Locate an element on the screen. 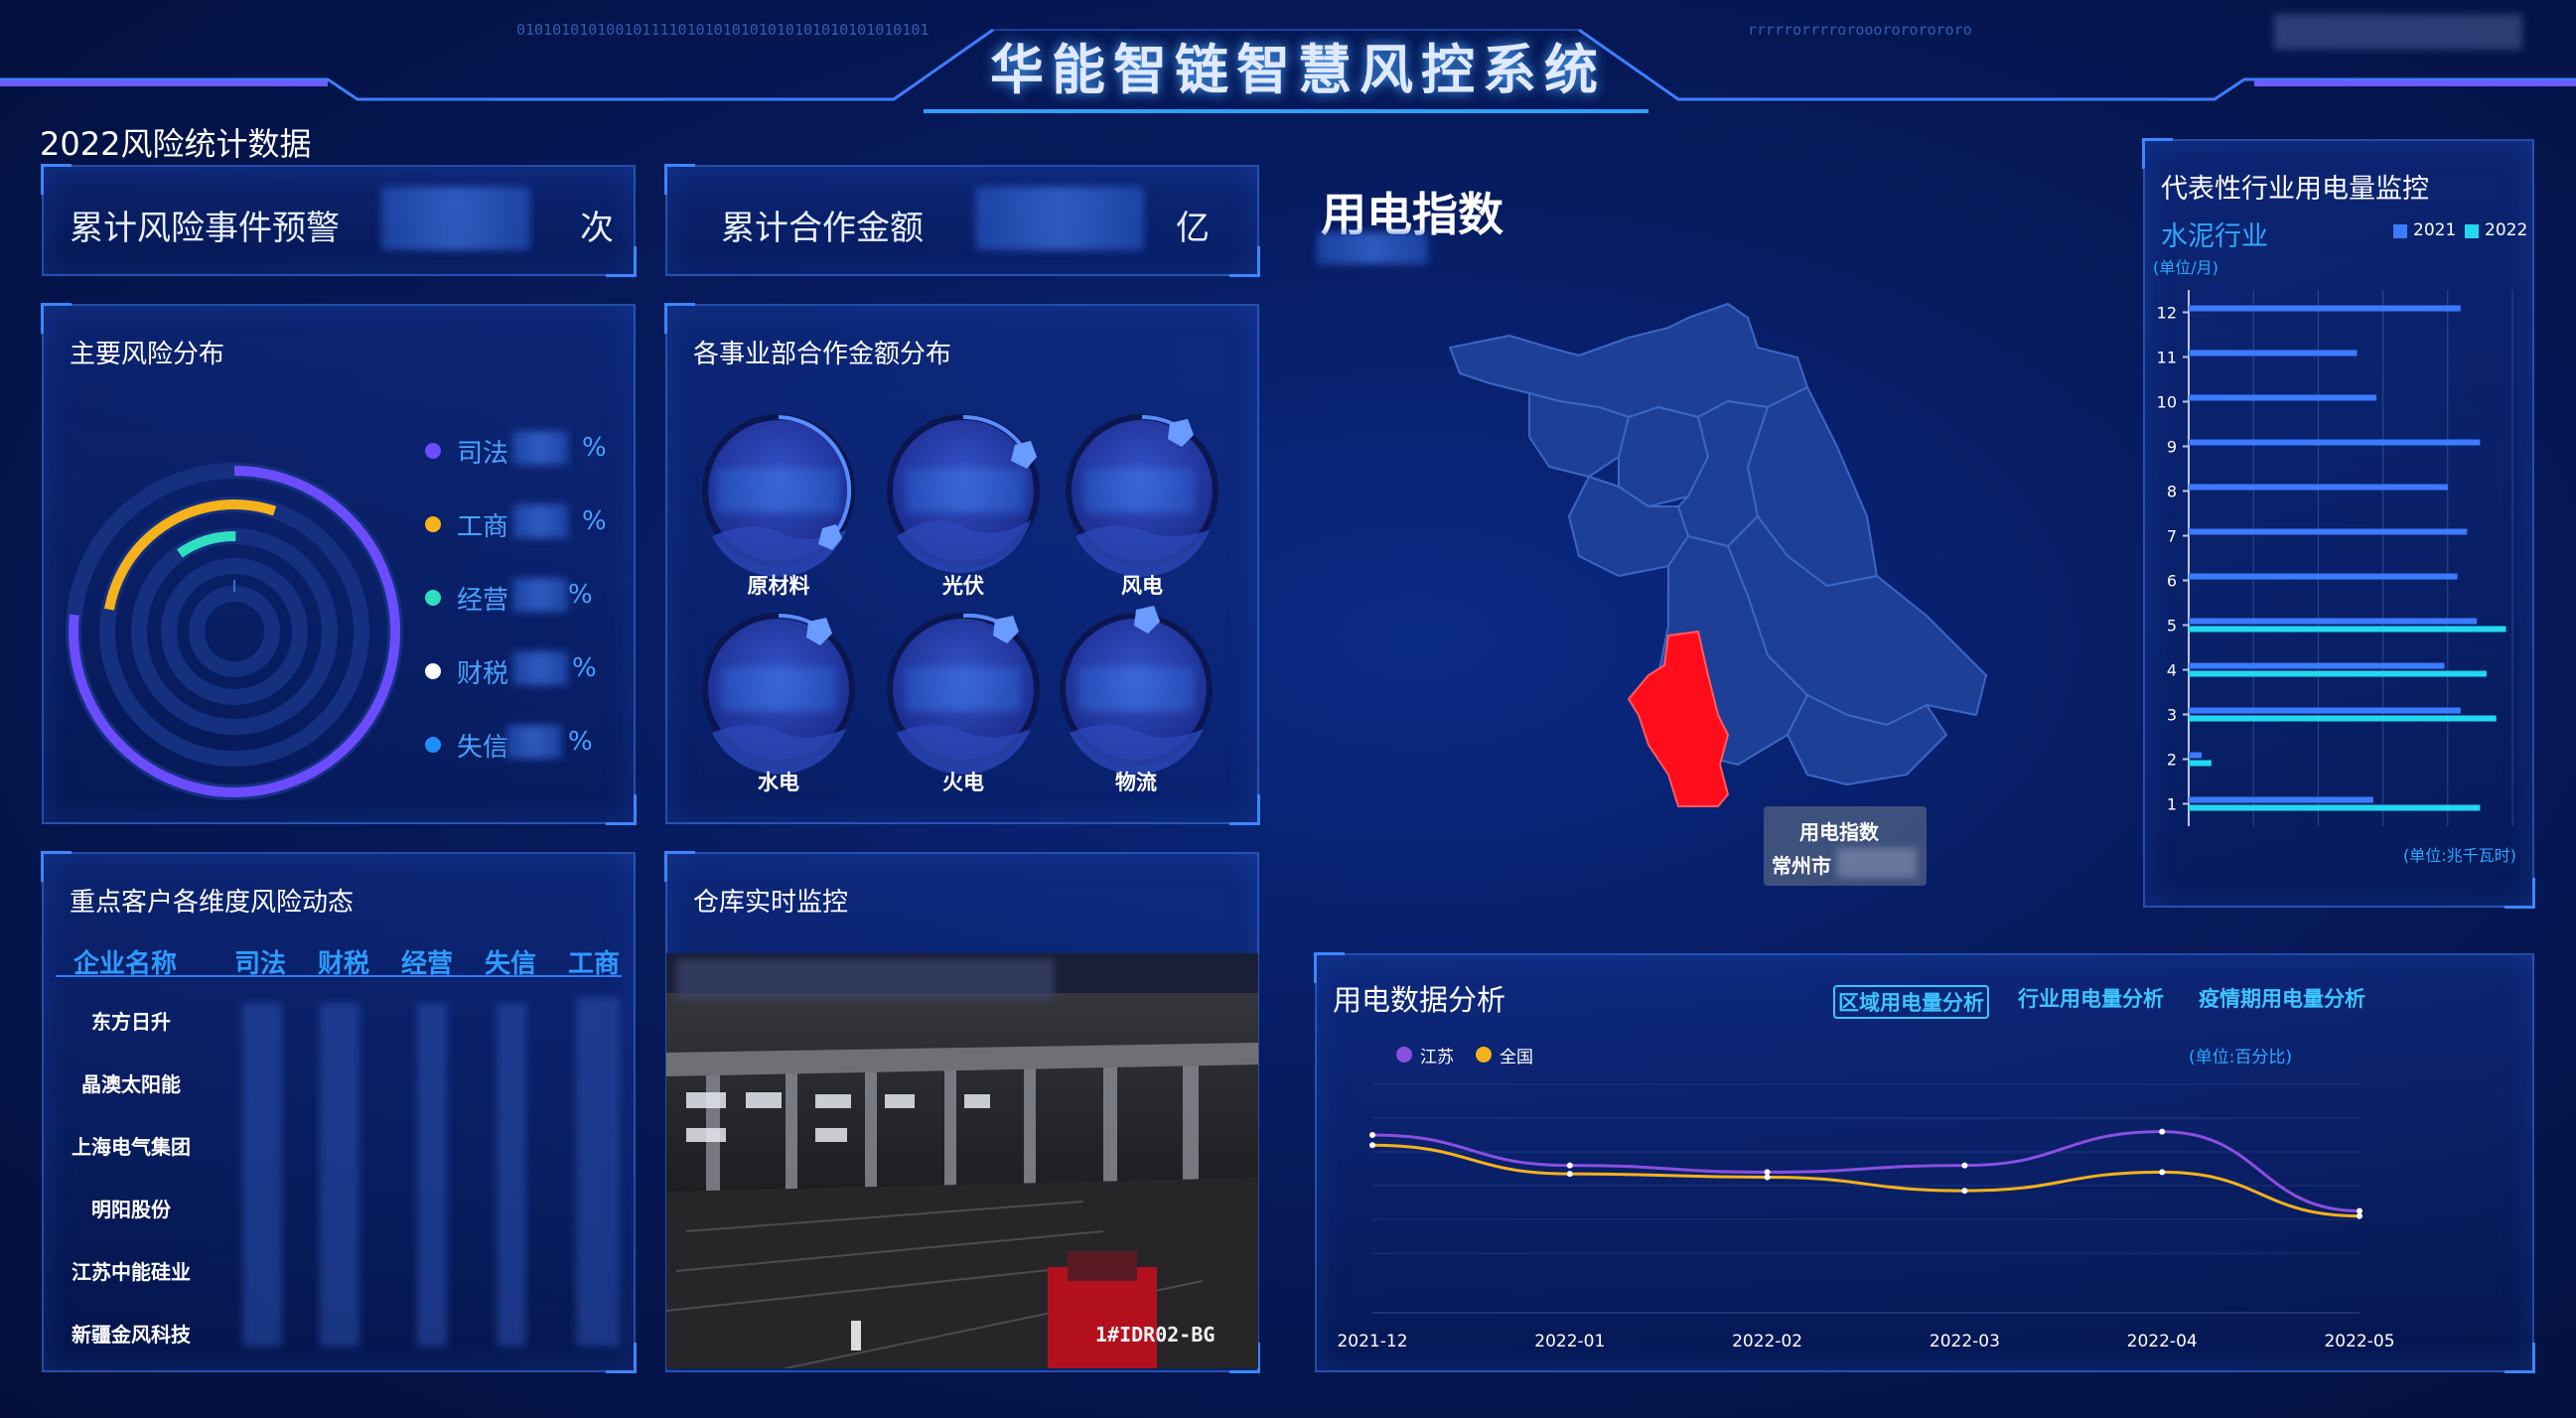  legend-dot-sifa is located at coordinates (433, 451).